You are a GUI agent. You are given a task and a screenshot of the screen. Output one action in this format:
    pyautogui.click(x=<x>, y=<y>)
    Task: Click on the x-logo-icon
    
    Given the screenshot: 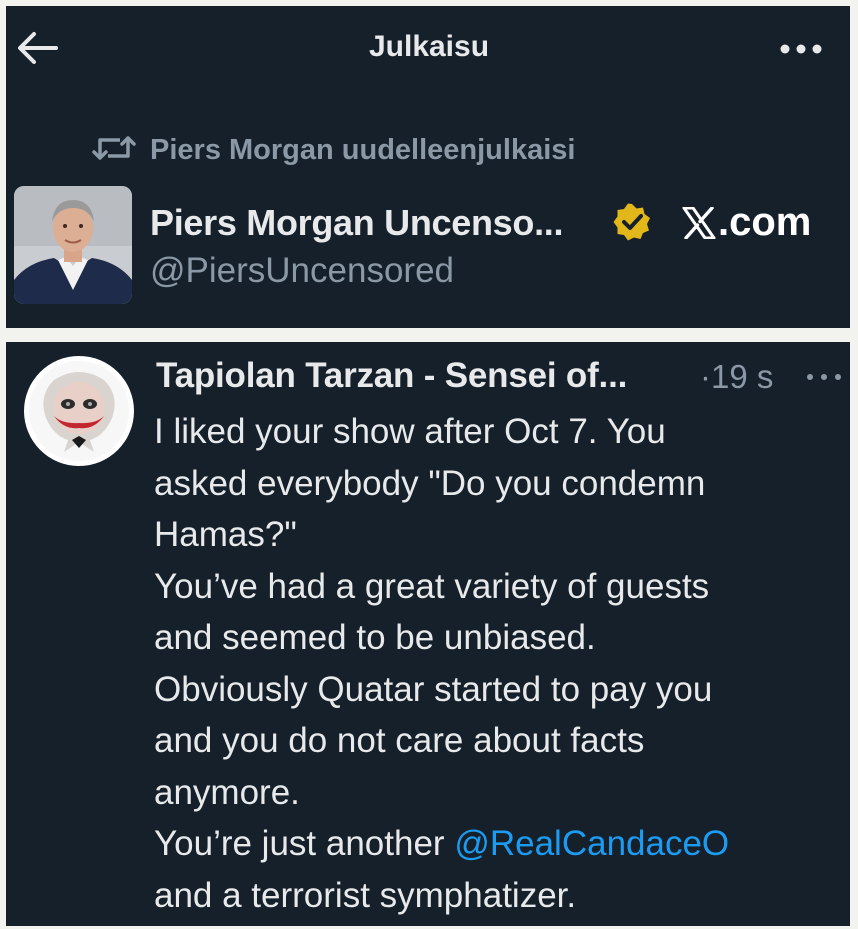 What is the action you would take?
    pyautogui.click(x=699, y=222)
    